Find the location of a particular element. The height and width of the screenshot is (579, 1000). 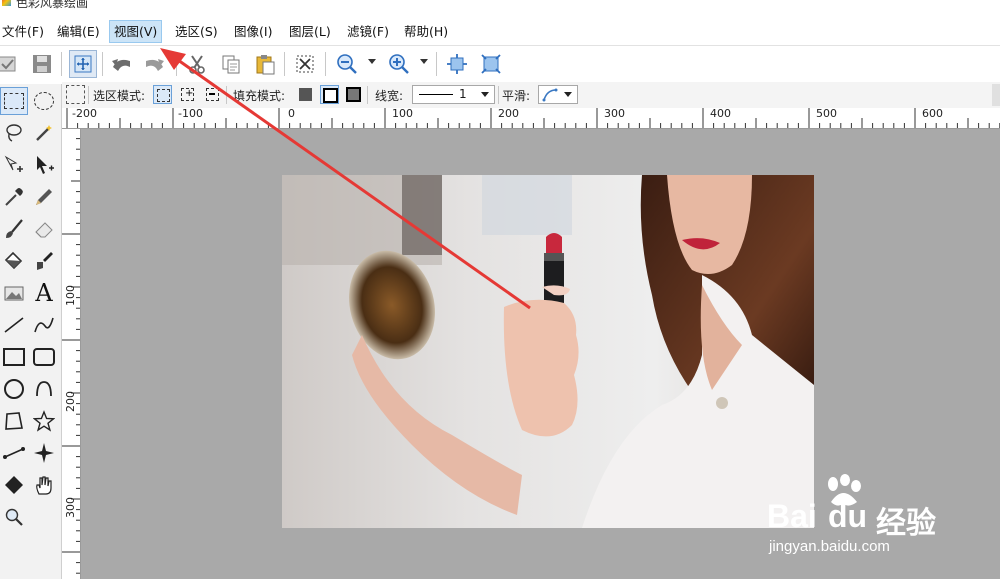

curve-icon is located at coordinates (550, 95).